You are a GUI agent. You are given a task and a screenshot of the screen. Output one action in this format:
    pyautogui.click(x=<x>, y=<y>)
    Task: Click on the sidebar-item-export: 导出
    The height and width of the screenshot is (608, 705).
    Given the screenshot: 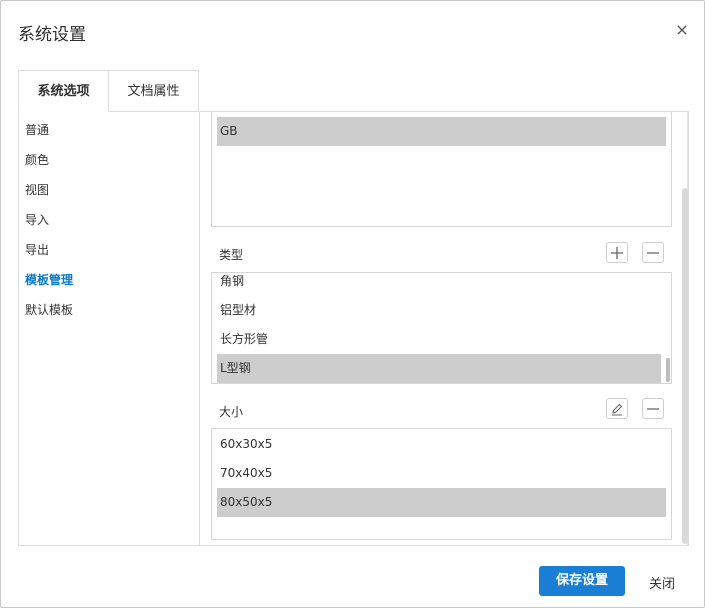 What is the action you would take?
    pyautogui.click(x=37, y=249)
    